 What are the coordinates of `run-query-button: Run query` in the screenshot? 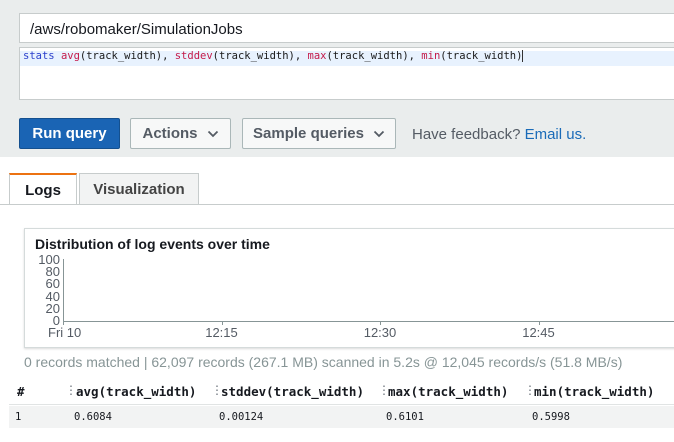 It's located at (69, 133).